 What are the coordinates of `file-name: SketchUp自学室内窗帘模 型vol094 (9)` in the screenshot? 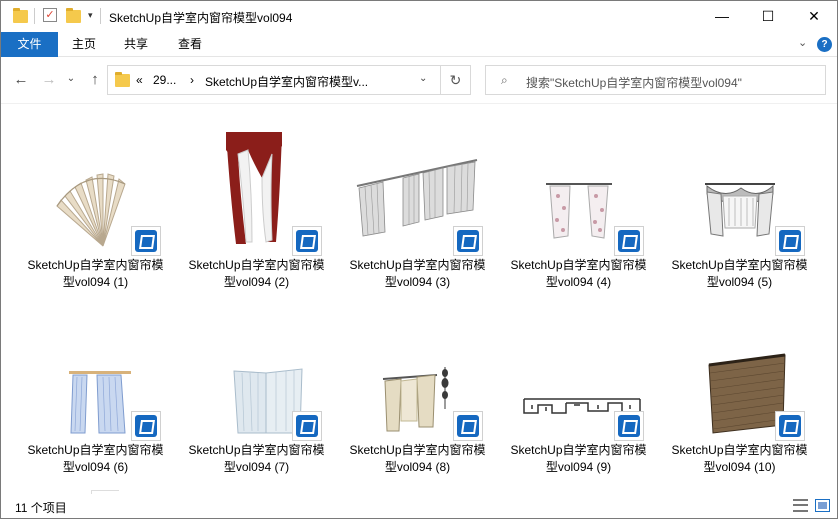 It's located at (578, 458).